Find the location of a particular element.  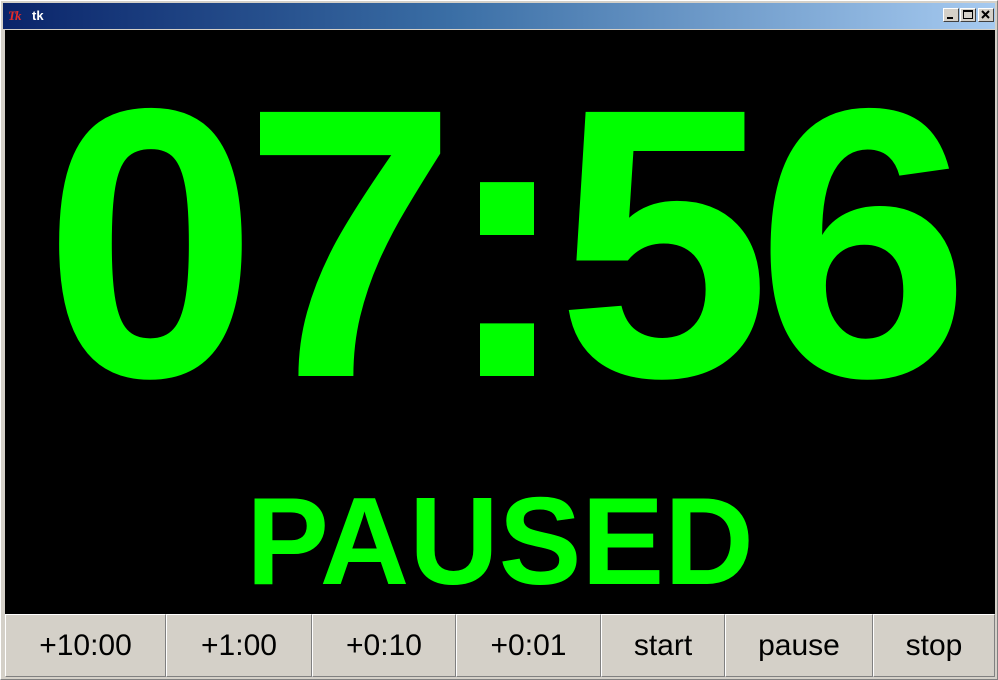

add-10-seconds-button: +0:10 is located at coordinates (384, 645).